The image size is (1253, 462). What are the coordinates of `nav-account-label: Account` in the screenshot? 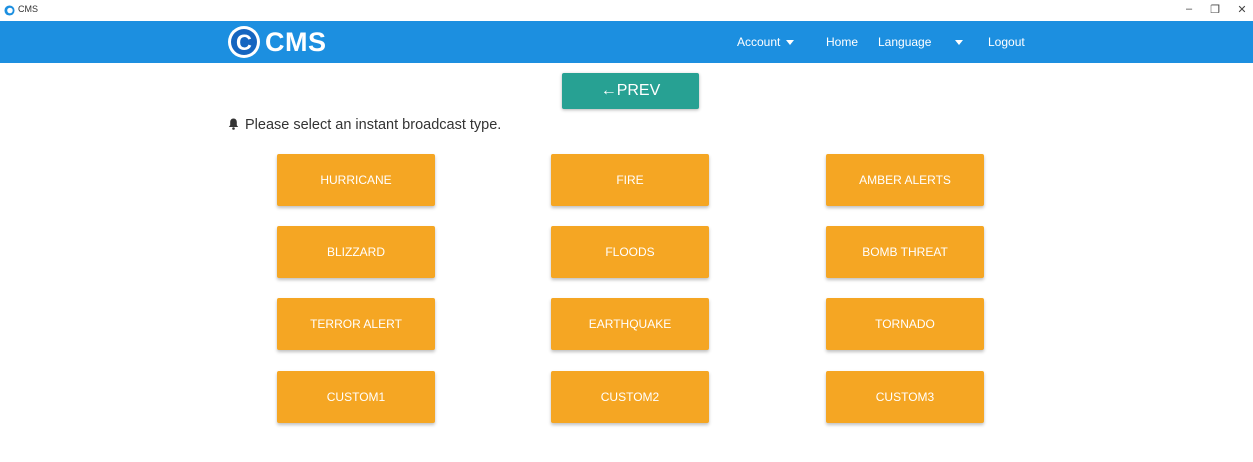 It's located at (759, 42).